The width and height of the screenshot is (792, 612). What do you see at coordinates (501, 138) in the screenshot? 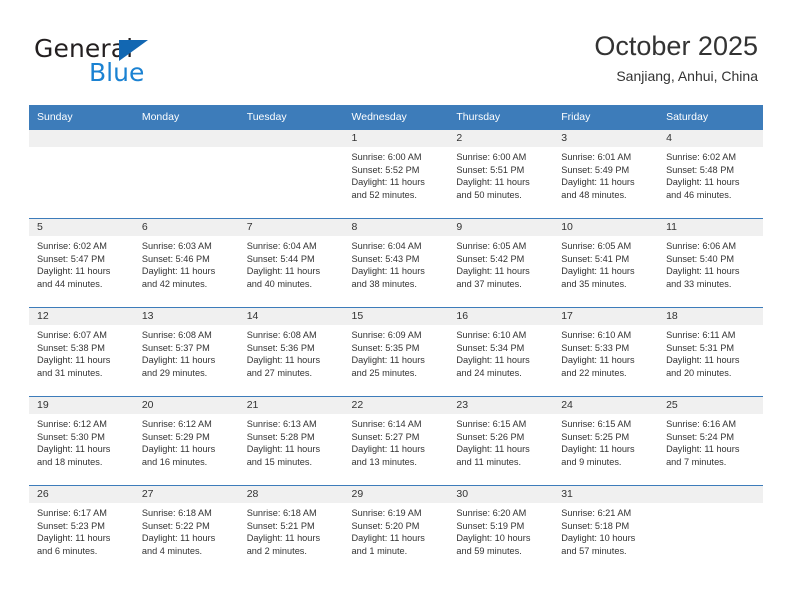
I see `day-number: 2` at bounding box center [501, 138].